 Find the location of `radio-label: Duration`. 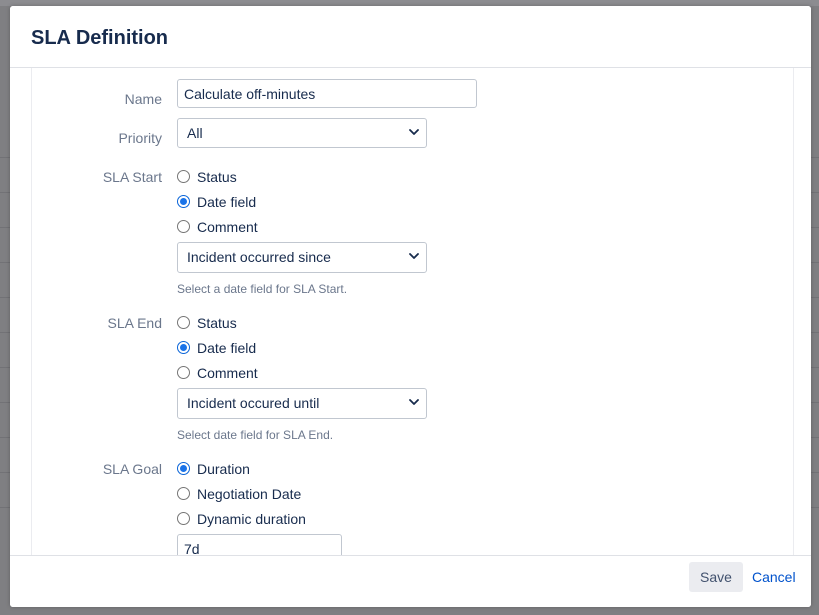

radio-label: Duration is located at coordinates (223, 469).